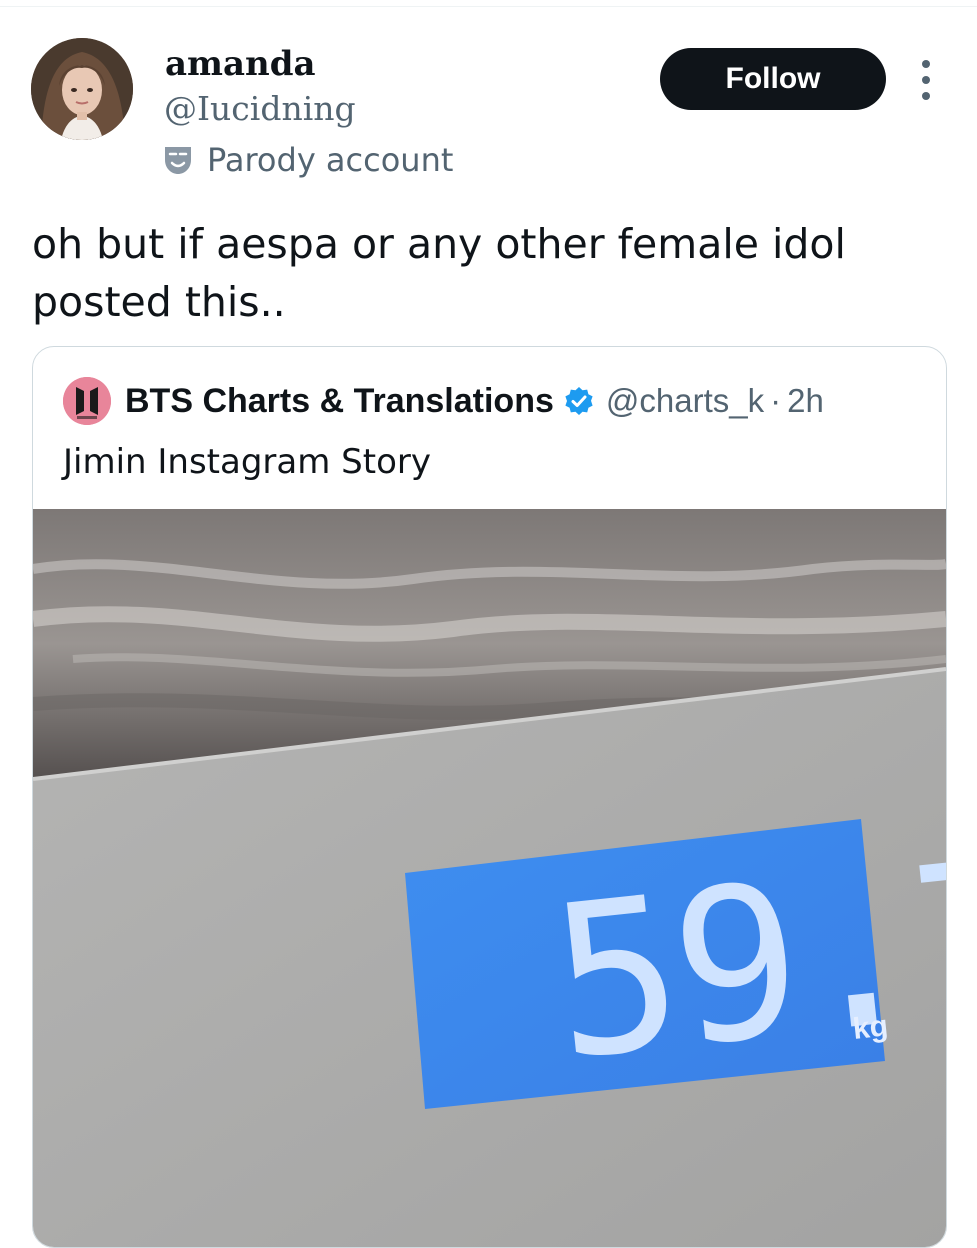 The image size is (977, 1248). I want to click on quoted-author-avatar, so click(87, 401).